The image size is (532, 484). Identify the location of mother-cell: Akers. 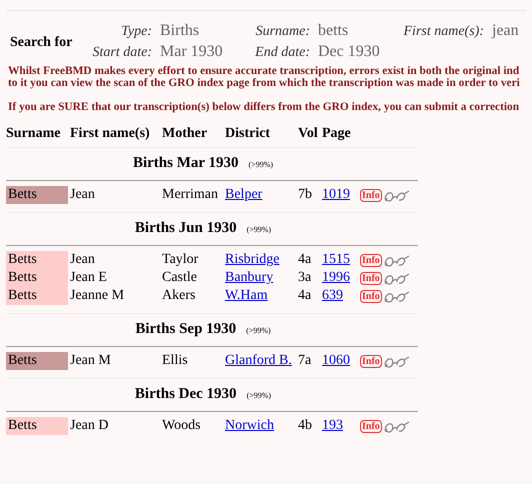
(179, 295).